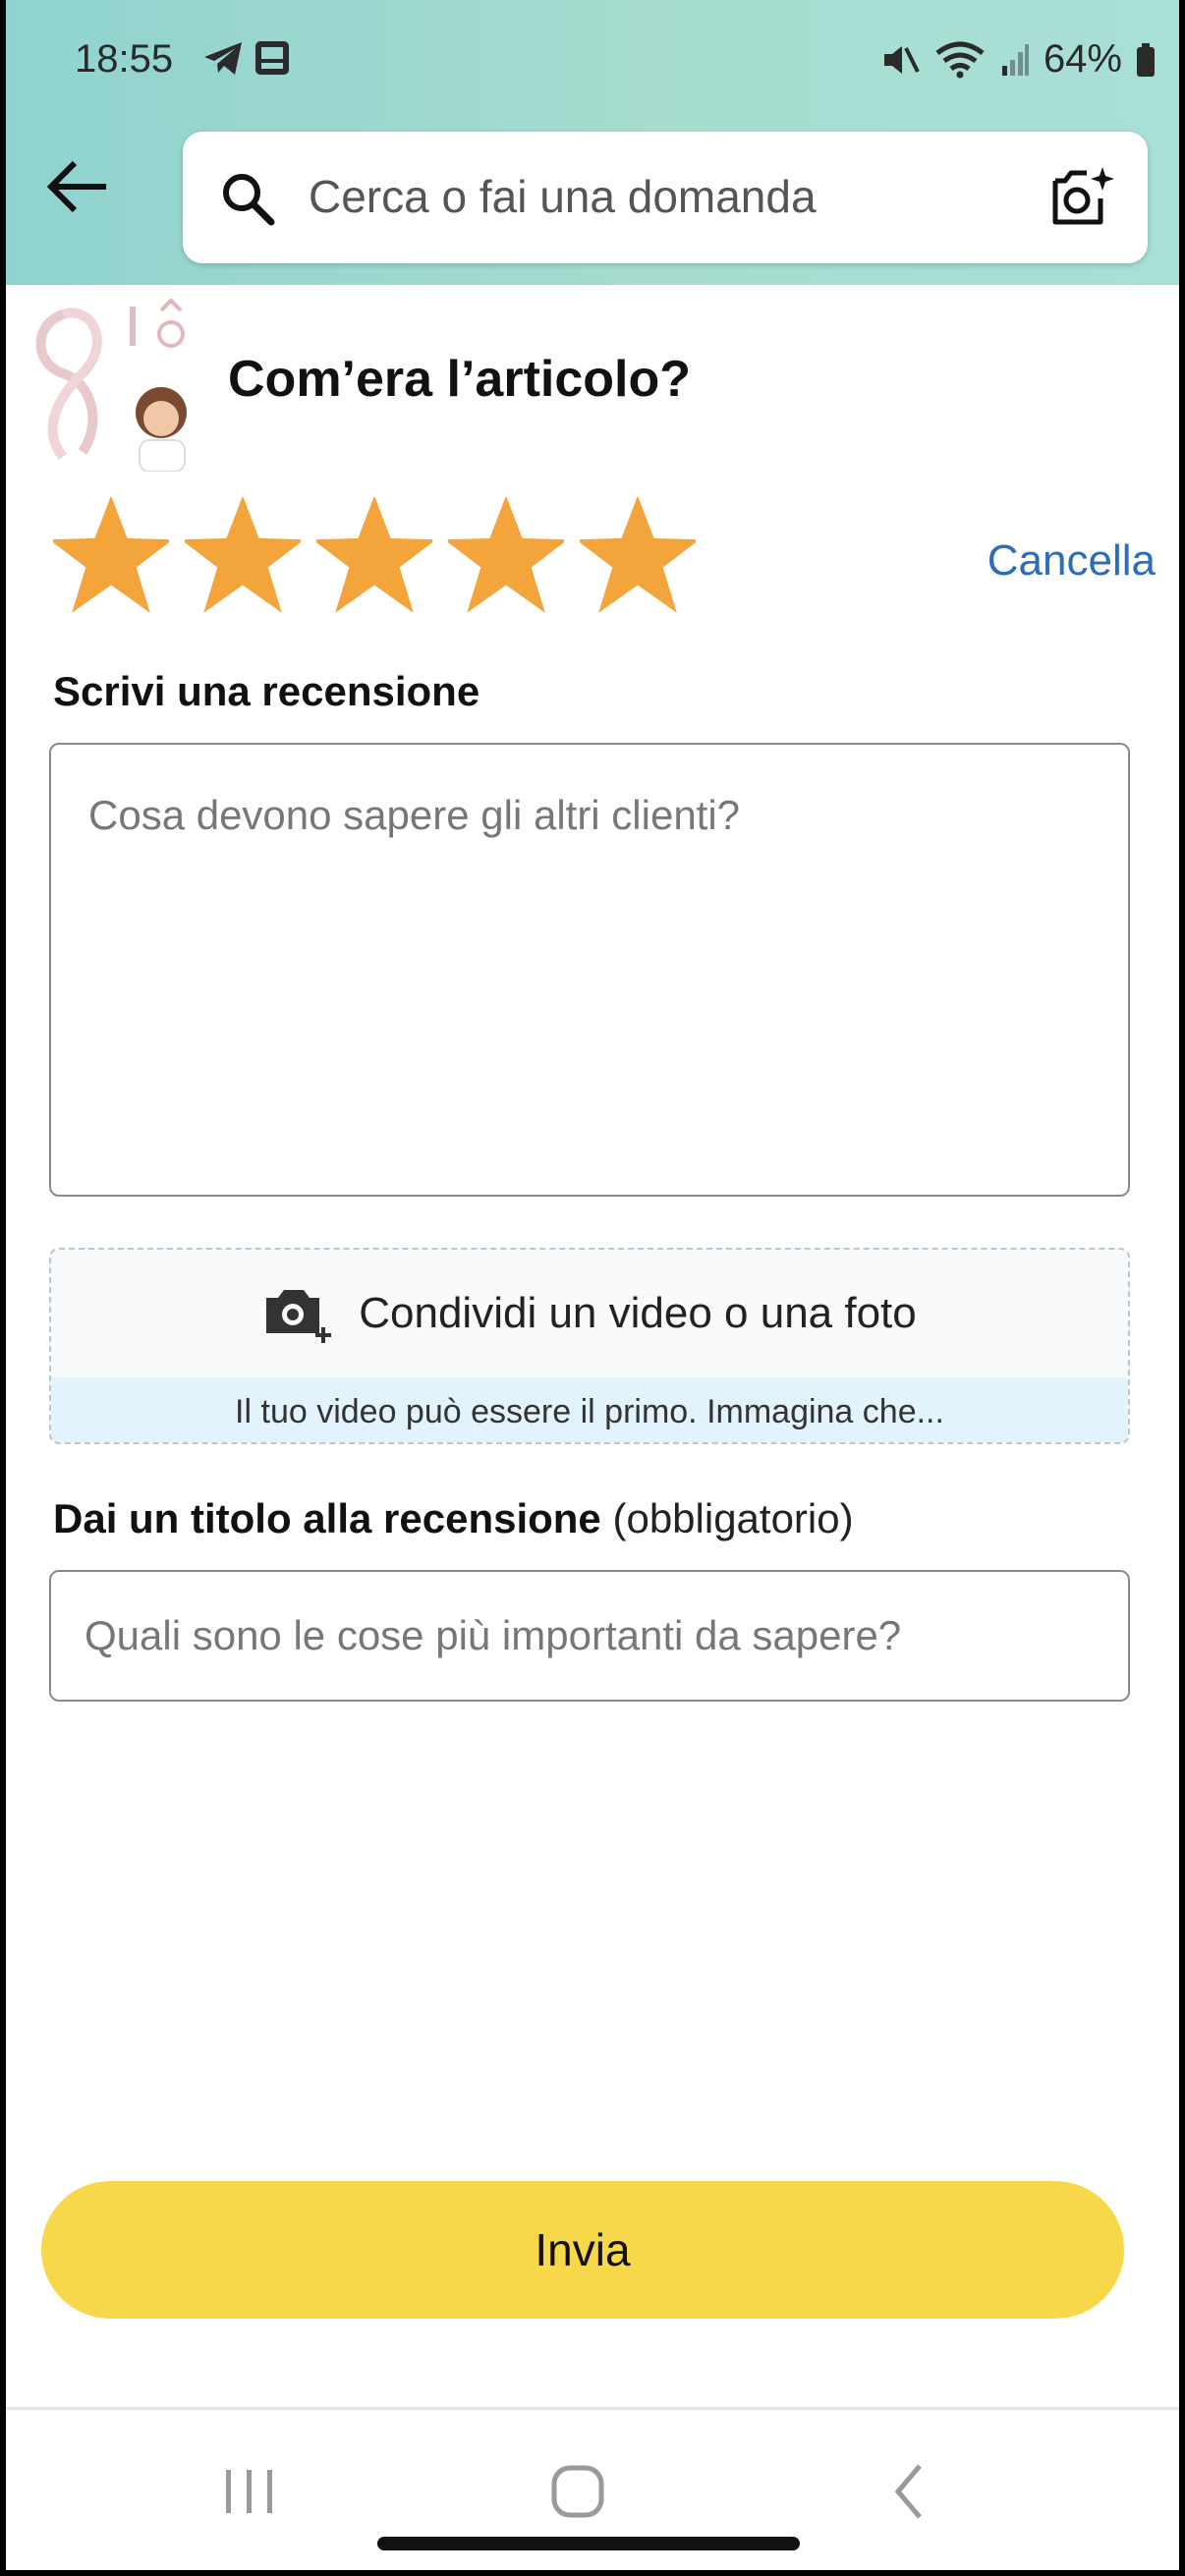 Image resolution: width=1185 pixels, height=2576 pixels. Describe the element at coordinates (272, 58) in the screenshot. I see `gallery-icon` at that location.